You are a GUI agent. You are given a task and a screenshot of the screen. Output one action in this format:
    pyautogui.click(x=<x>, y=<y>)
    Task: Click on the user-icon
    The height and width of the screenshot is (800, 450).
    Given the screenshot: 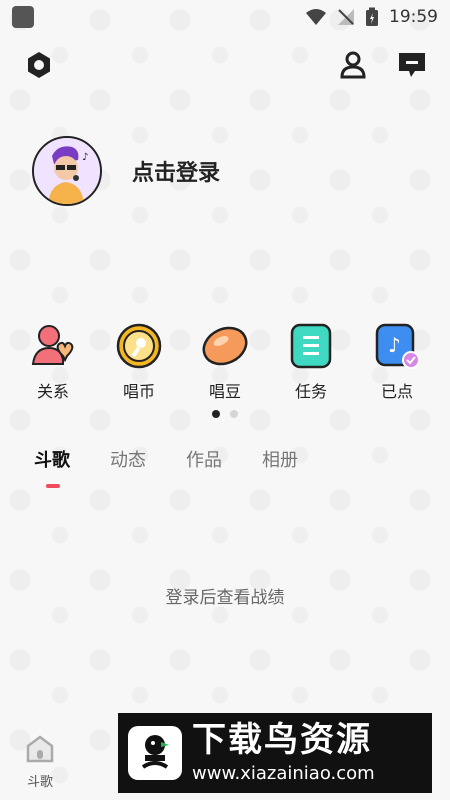 What is the action you would take?
    pyautogui.click(x=353, y=65)
    